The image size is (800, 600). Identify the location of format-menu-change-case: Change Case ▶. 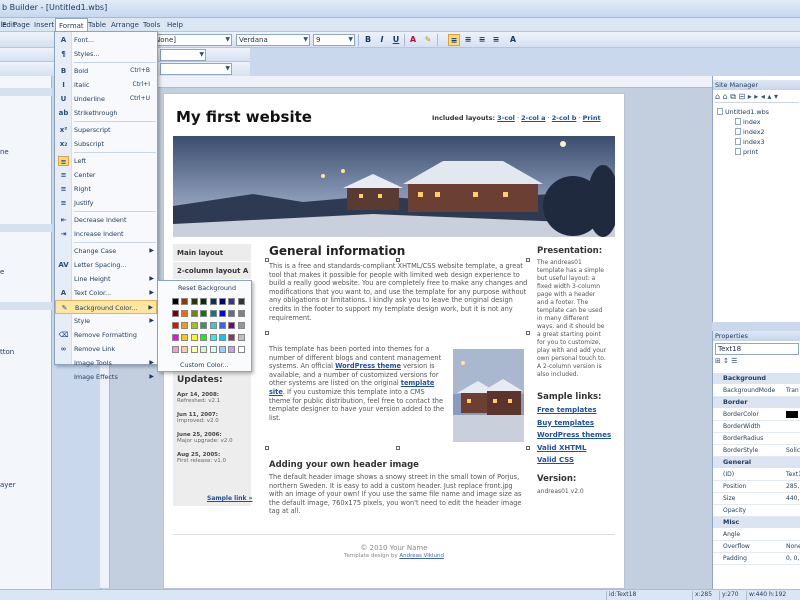
(106, 251).